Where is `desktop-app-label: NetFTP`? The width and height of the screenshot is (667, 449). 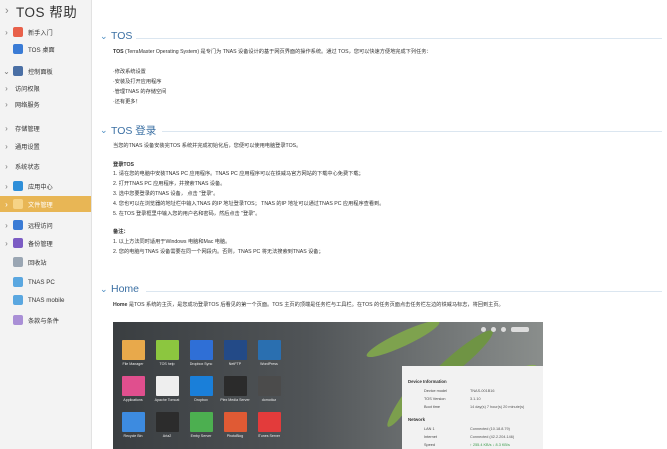
desktop-app-label: NetFTP is located at coordinates (235, 364).